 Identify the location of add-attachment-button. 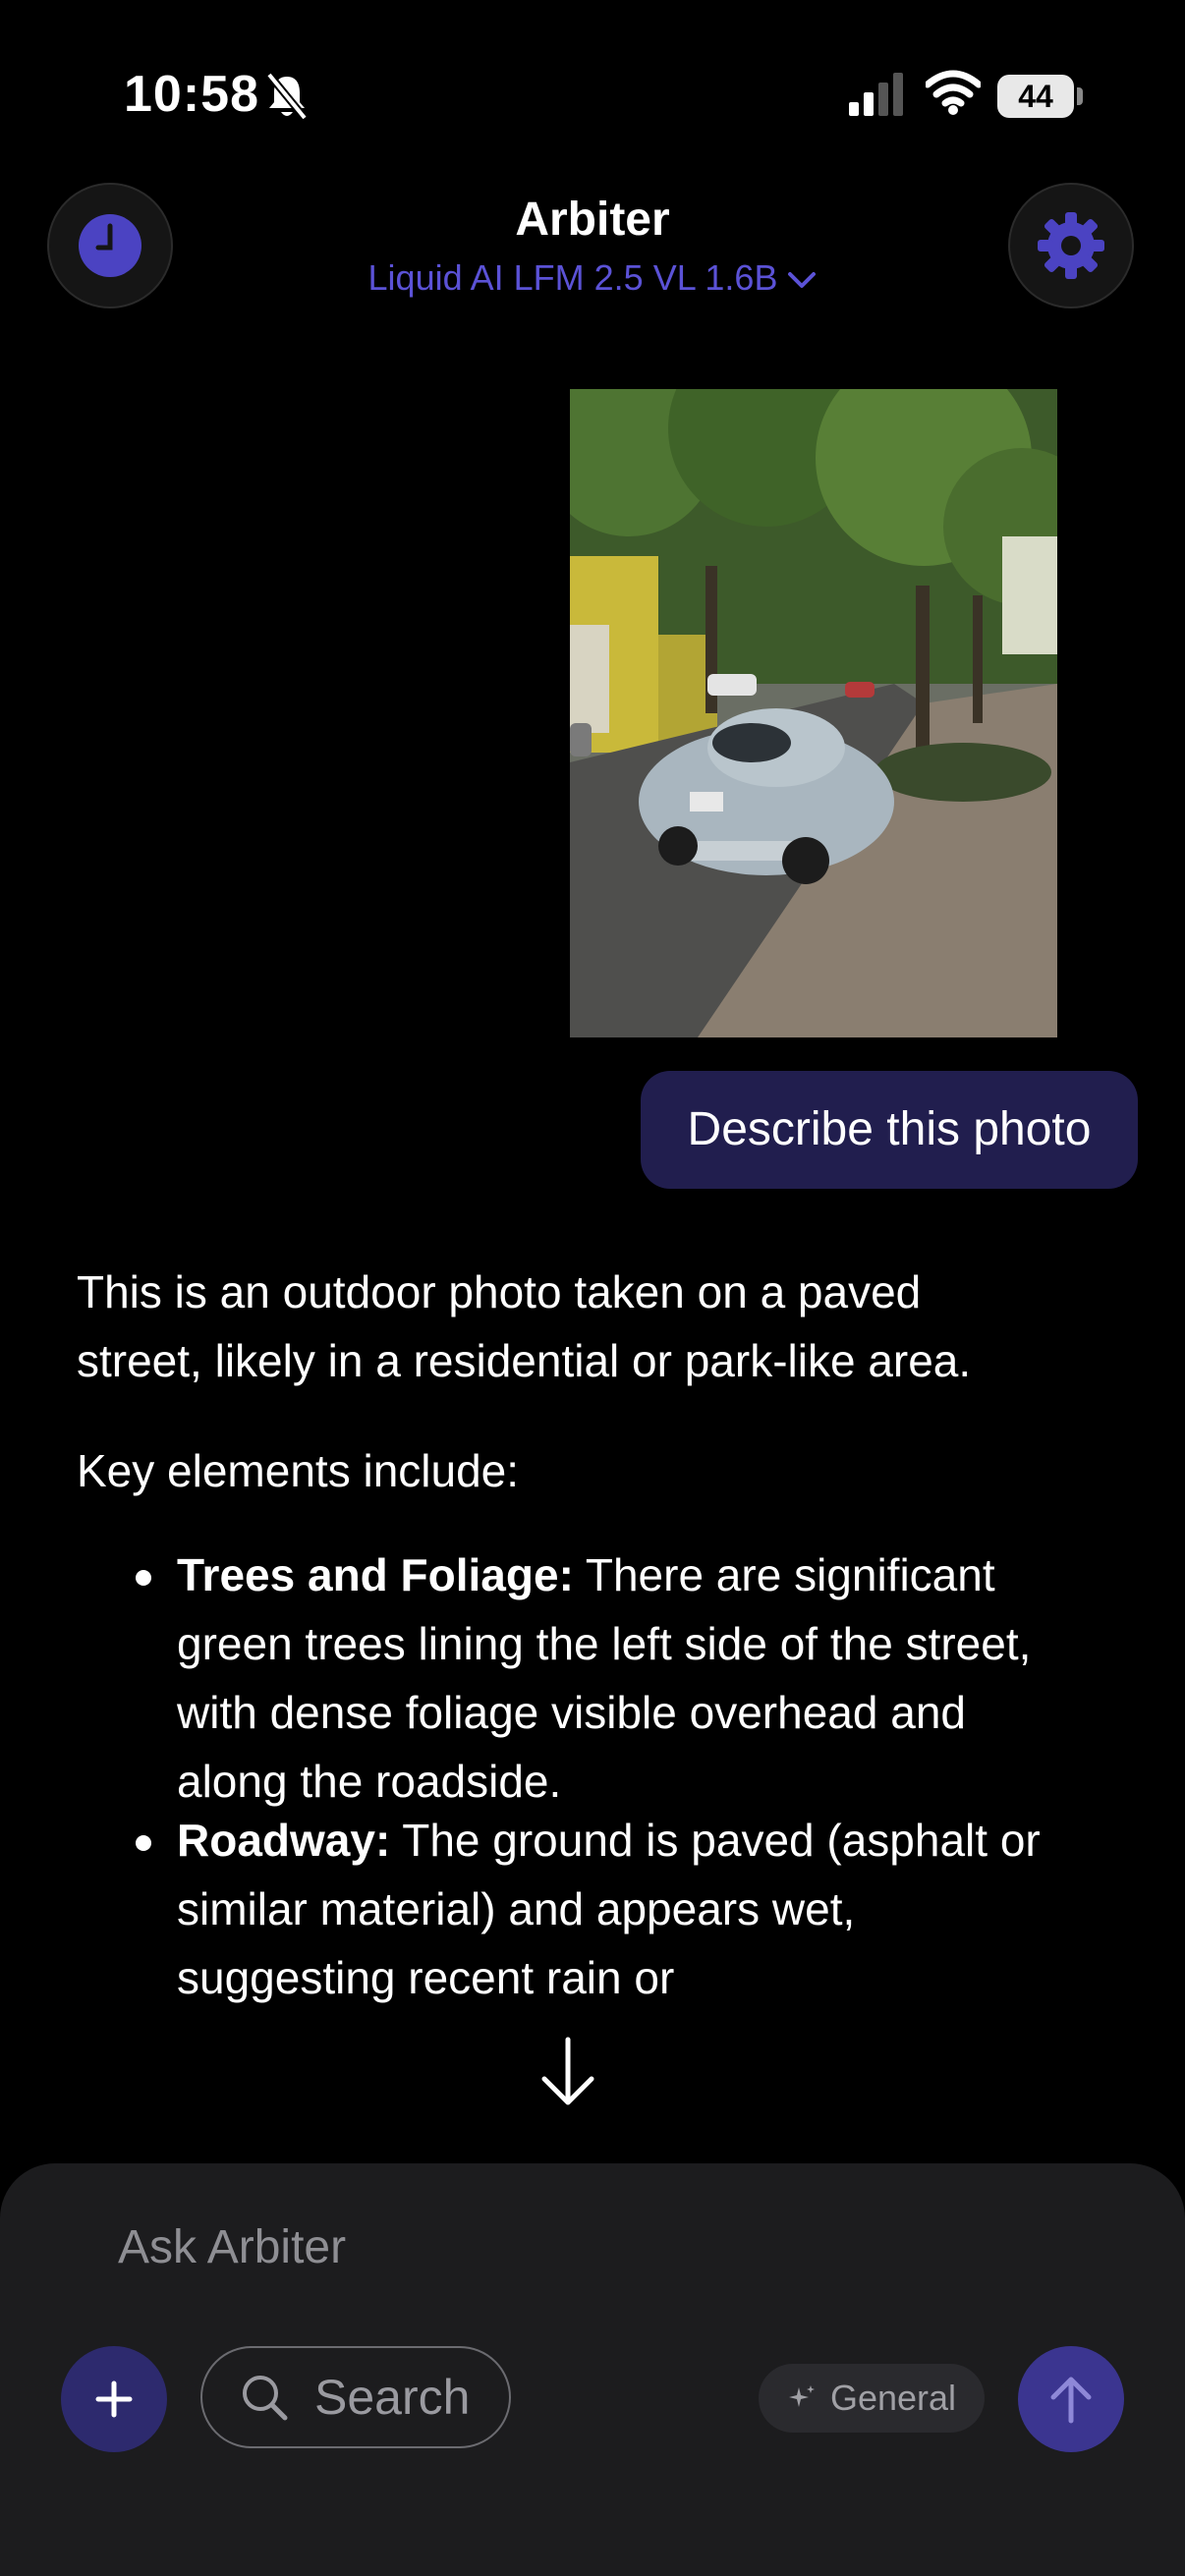
(114, 2399).